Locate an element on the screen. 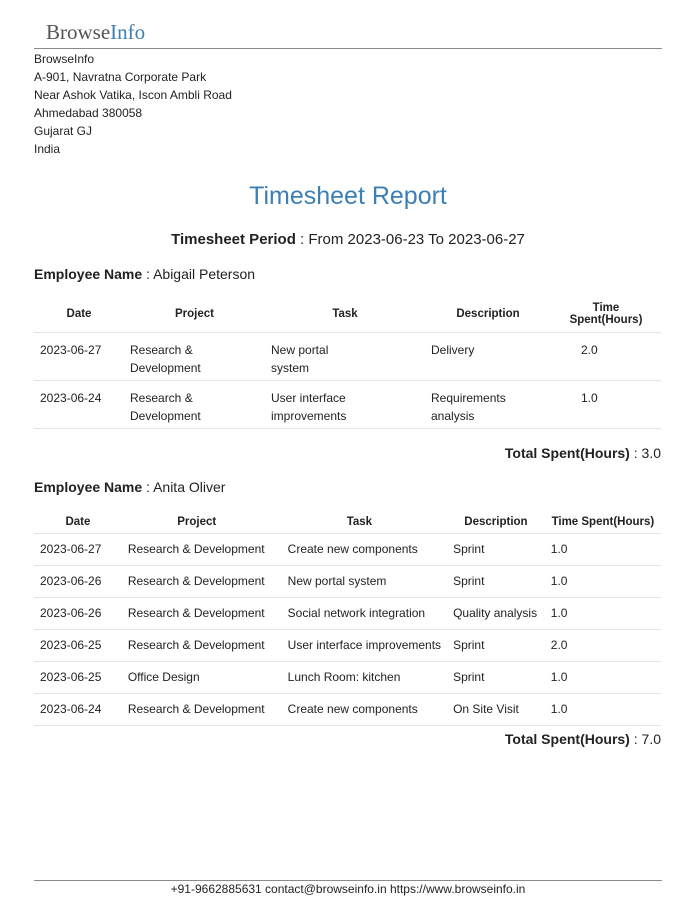  employee-name-heading: Employee Name : Anita Oliver is located at coordinates (129, 487).